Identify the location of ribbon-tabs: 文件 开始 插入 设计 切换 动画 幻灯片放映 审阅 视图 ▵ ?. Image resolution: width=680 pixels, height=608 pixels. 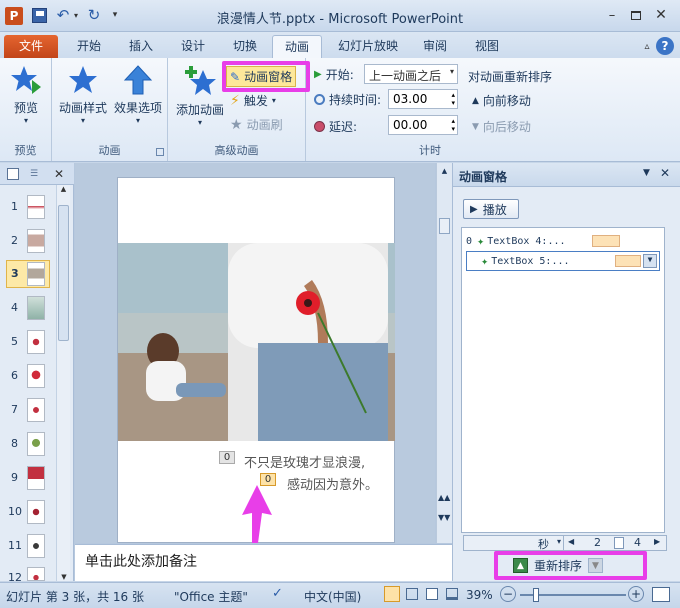
(340, 45).